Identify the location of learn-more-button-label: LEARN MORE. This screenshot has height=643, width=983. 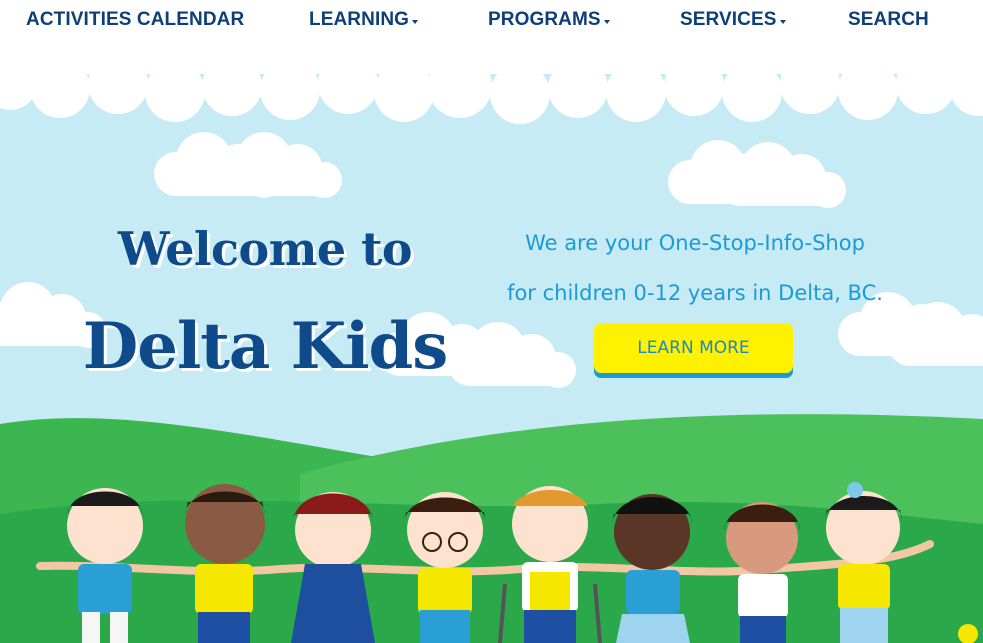
(693, 348).